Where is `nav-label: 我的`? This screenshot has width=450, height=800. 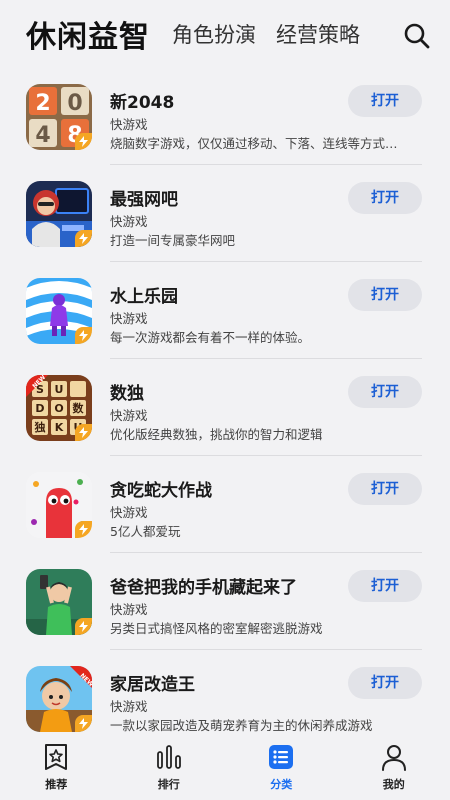
nav-label: 我的 is located at coordinates (393, 784).